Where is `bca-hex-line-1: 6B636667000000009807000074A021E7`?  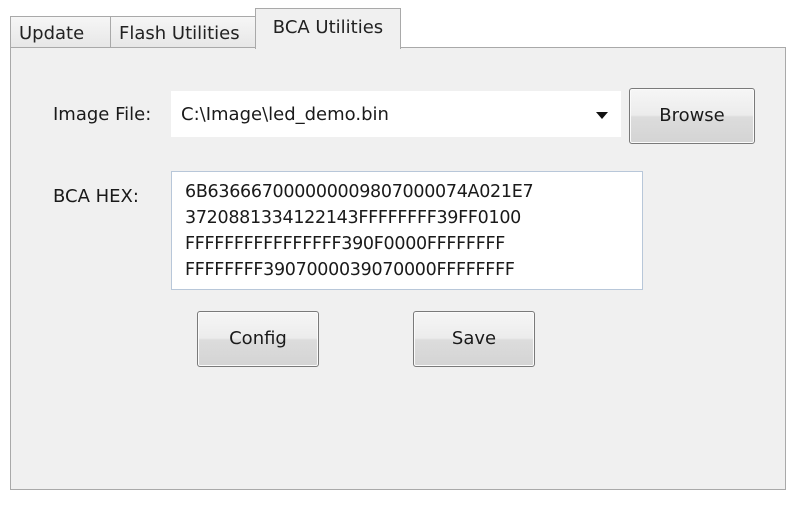
bca-hex-line-1: 6B636667000000009807000074A021E7 is located at coordinates (359, 192).